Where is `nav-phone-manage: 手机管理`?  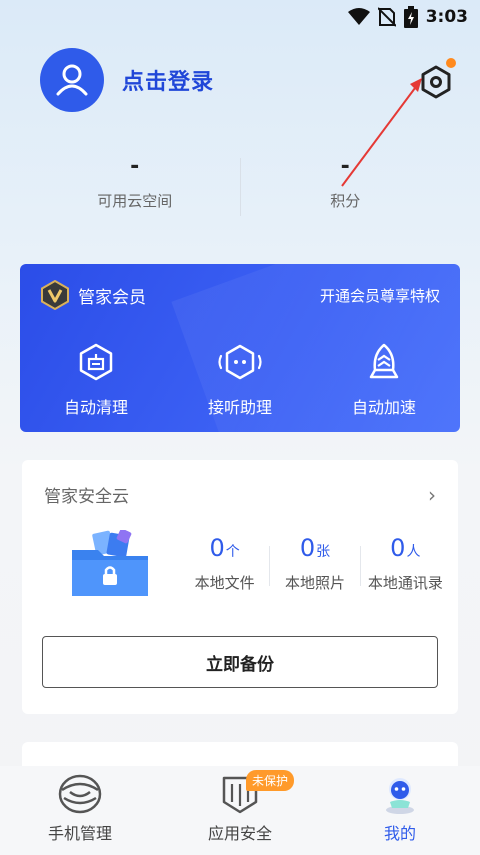
nav-phone-manage: 手机管理 is located at coordinates (80, 808).